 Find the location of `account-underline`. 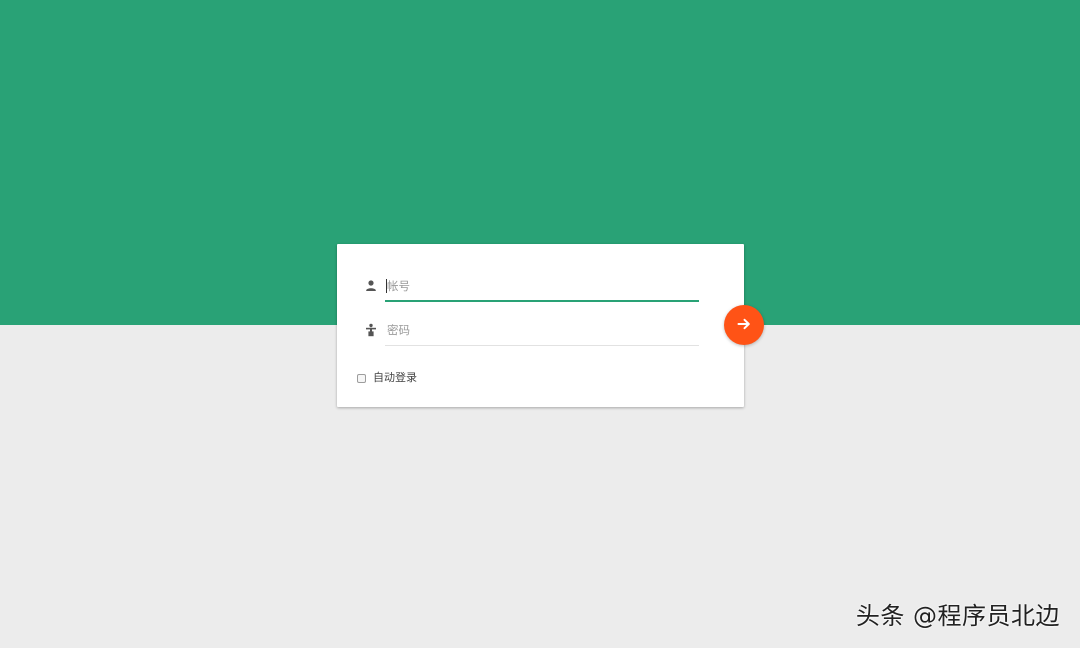

account-underline is located at coordinates (542, 301).